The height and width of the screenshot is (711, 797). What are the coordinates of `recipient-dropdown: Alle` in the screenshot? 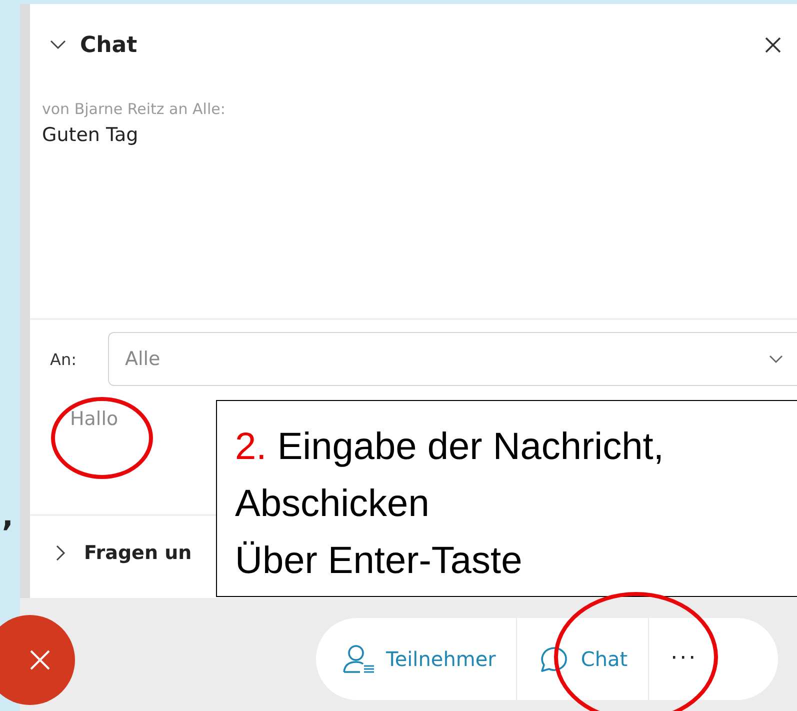 It's located at (452, 359).